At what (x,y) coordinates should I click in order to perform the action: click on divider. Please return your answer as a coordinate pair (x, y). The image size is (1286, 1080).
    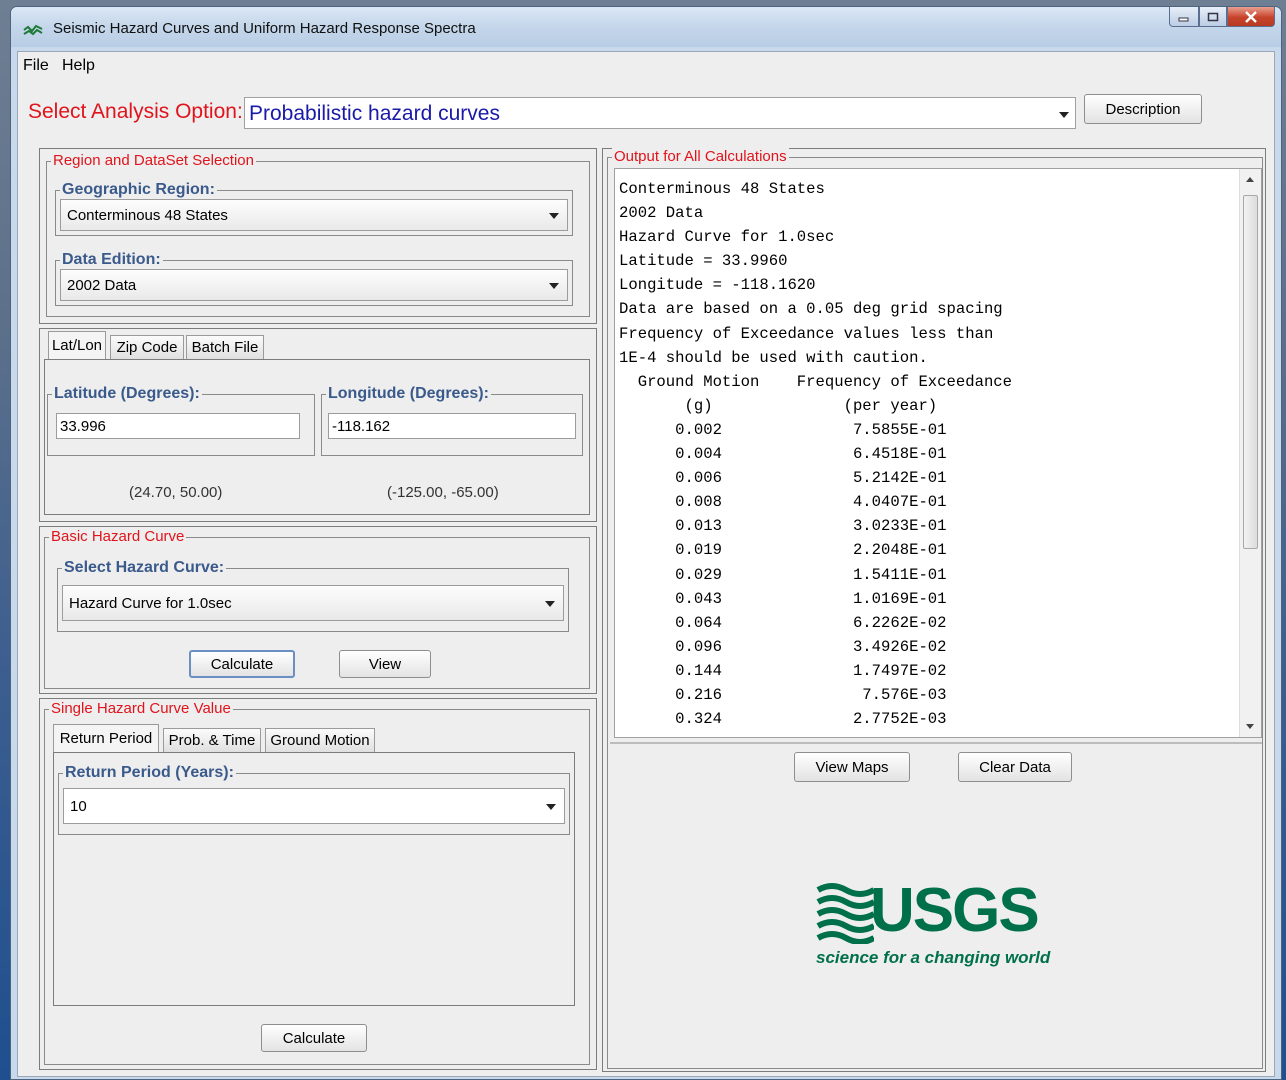
    Looking at the image, I should click on (936, 743).